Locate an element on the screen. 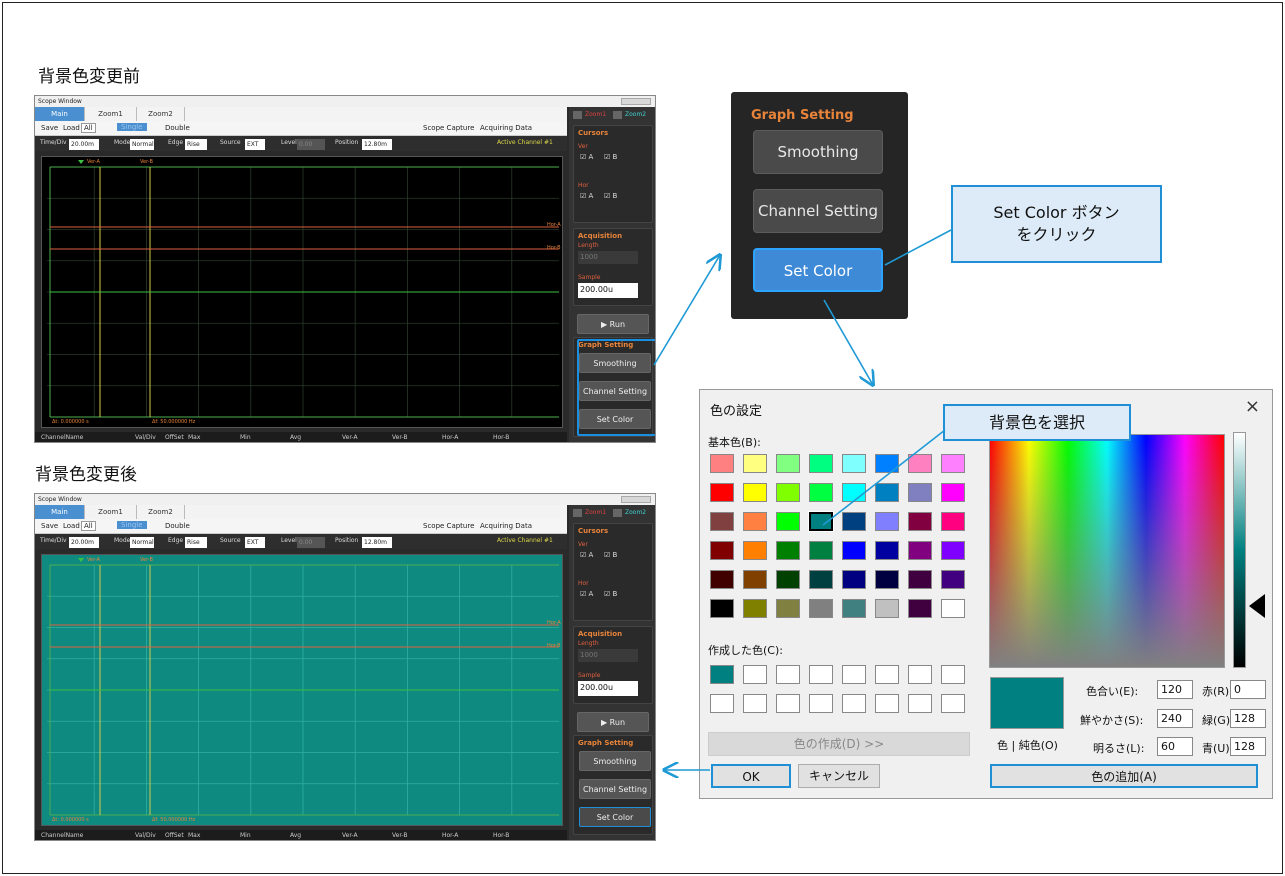  arrow-to-zoom is located at coordinates (686, 310).